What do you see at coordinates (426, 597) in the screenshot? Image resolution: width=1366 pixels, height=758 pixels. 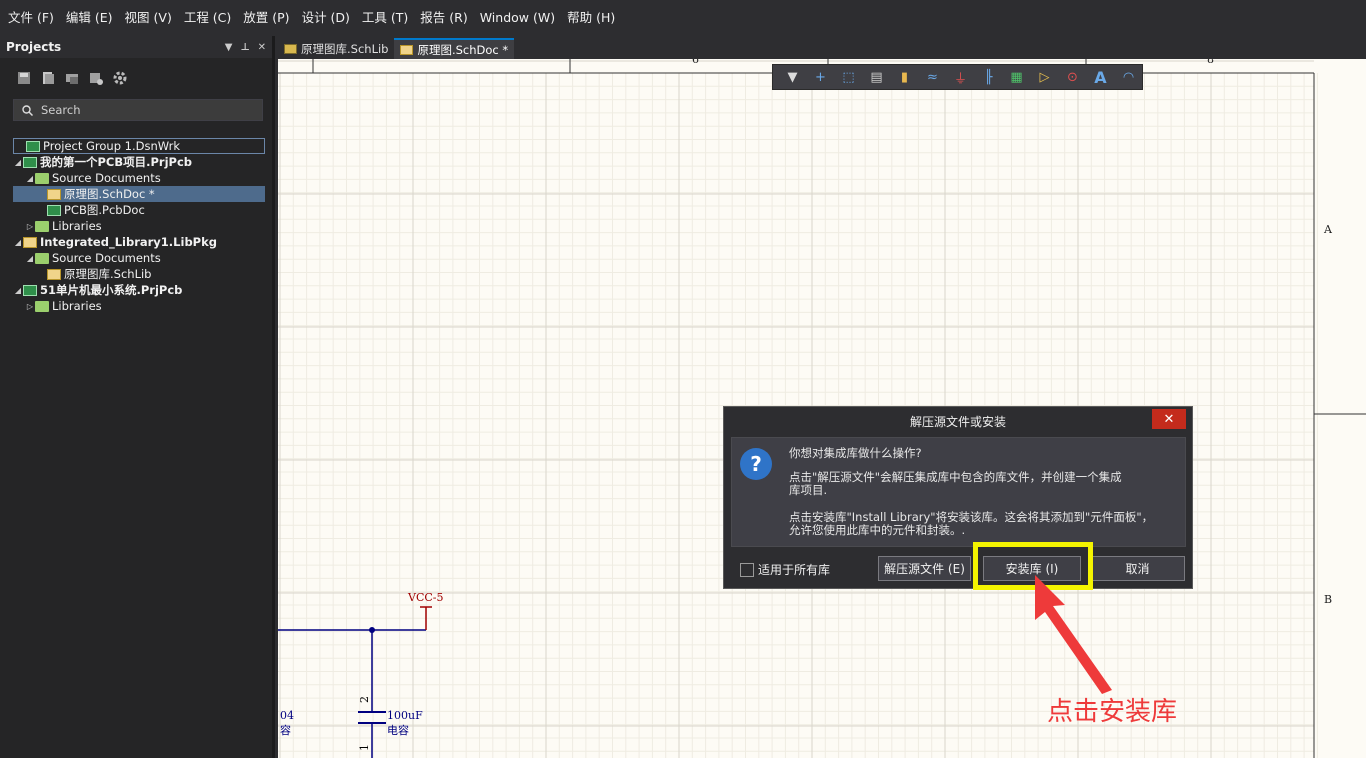 I see `net-label-vcc: VCC-5` at bounding box center [426, 597].